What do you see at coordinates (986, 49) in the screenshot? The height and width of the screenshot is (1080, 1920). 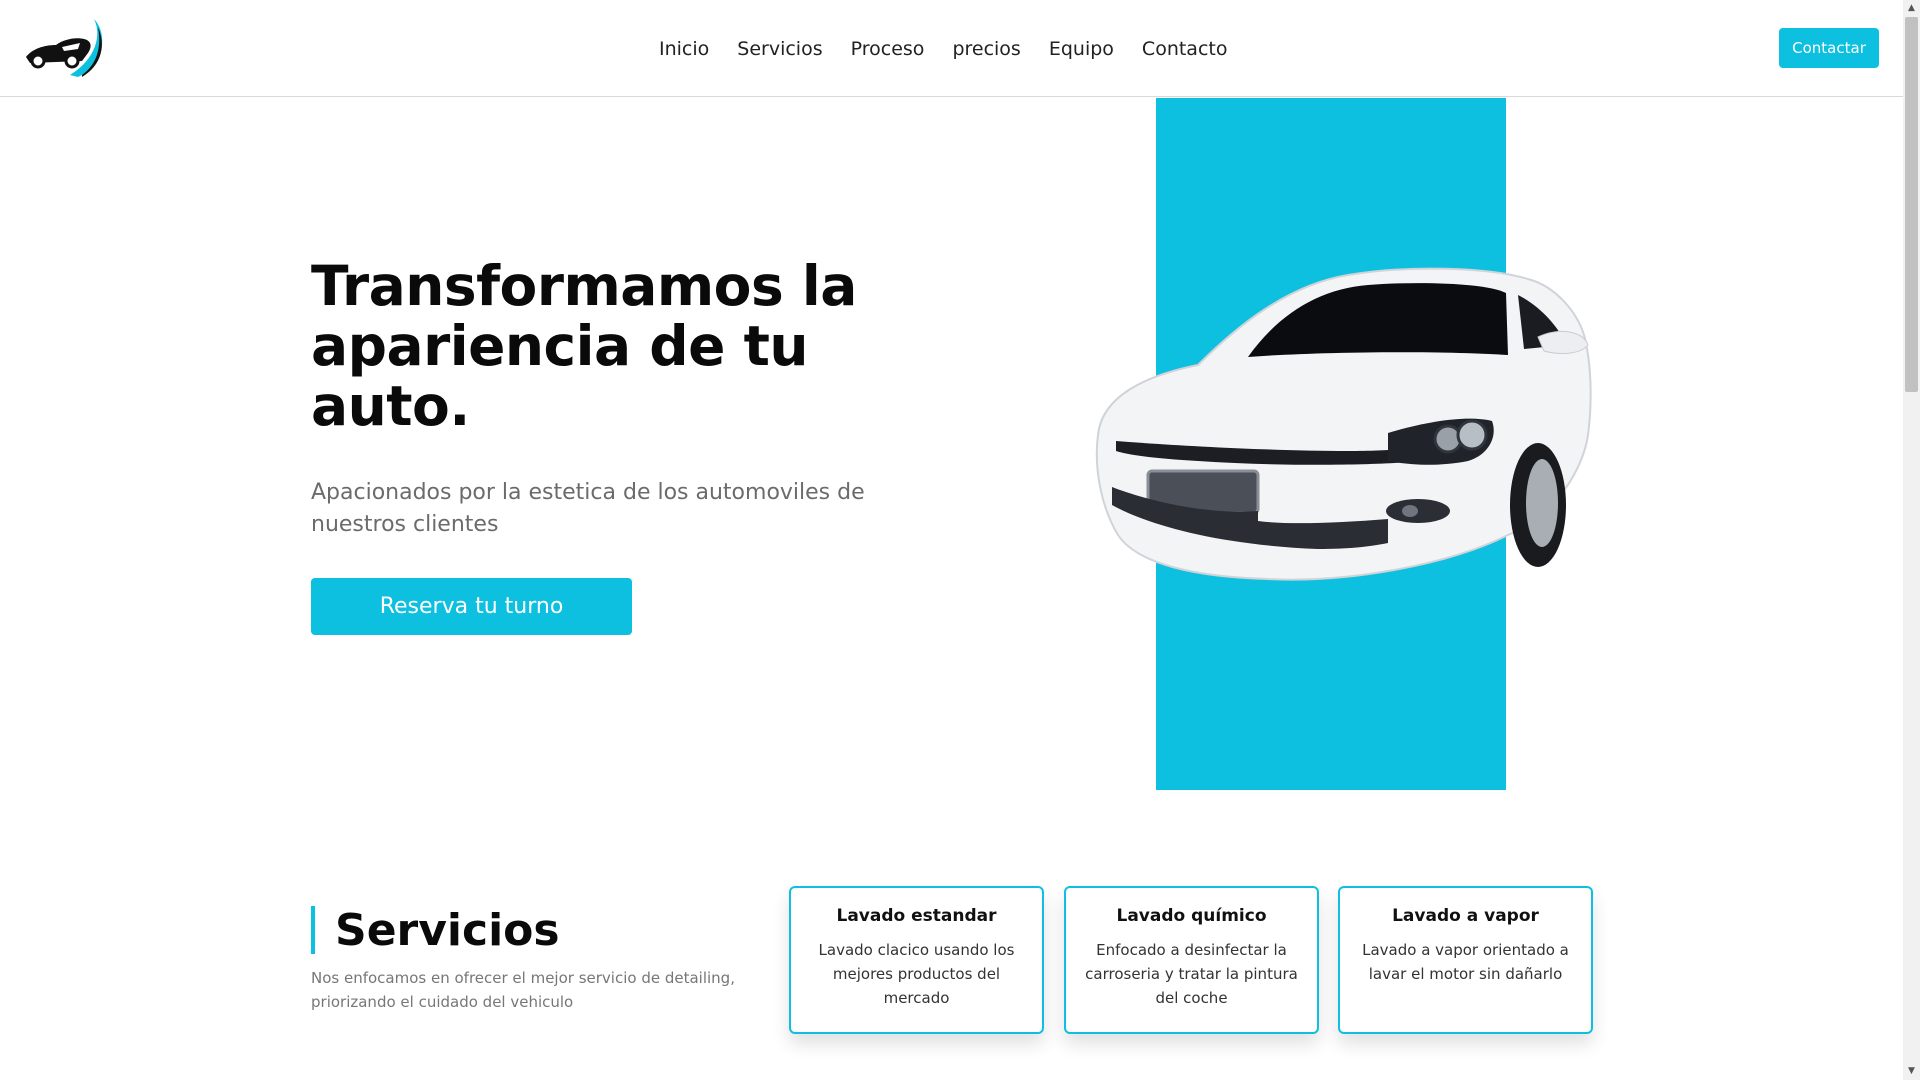 I see `nav-link-precios: precios` at bounding box center [986, 49].